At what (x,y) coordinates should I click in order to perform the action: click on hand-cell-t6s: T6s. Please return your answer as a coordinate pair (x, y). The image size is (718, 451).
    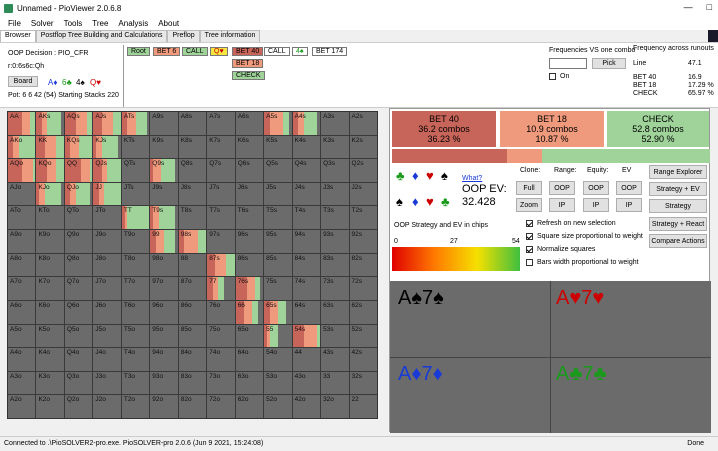
    Looking at the image, I should click on (249, 218).